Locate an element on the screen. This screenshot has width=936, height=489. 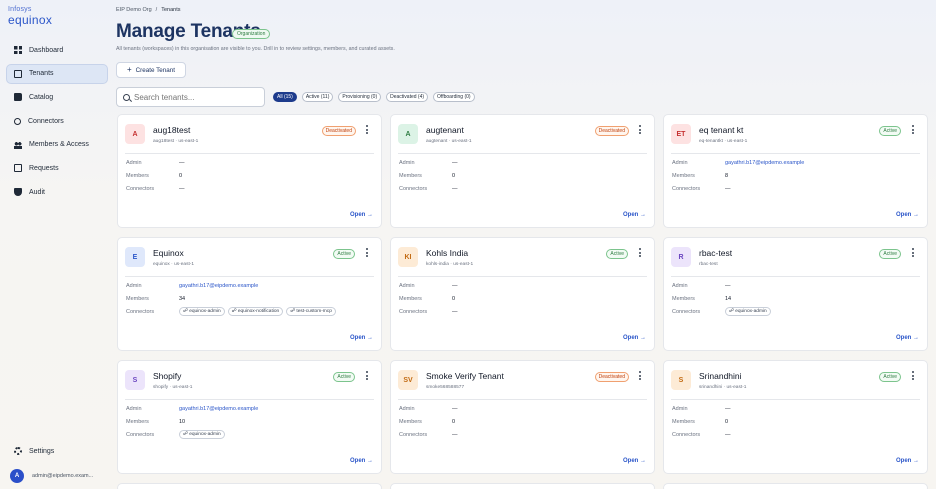
sidebar-item-connectors: Connectors is located at coordinates (57, 121).